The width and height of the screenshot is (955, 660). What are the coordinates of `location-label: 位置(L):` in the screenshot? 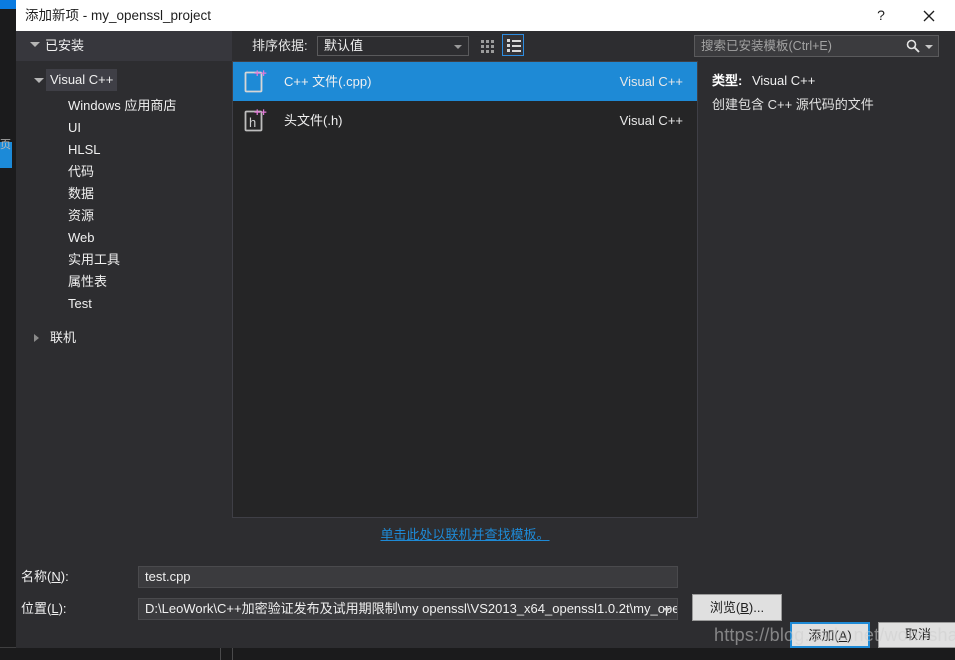 It's located at (44, 608).